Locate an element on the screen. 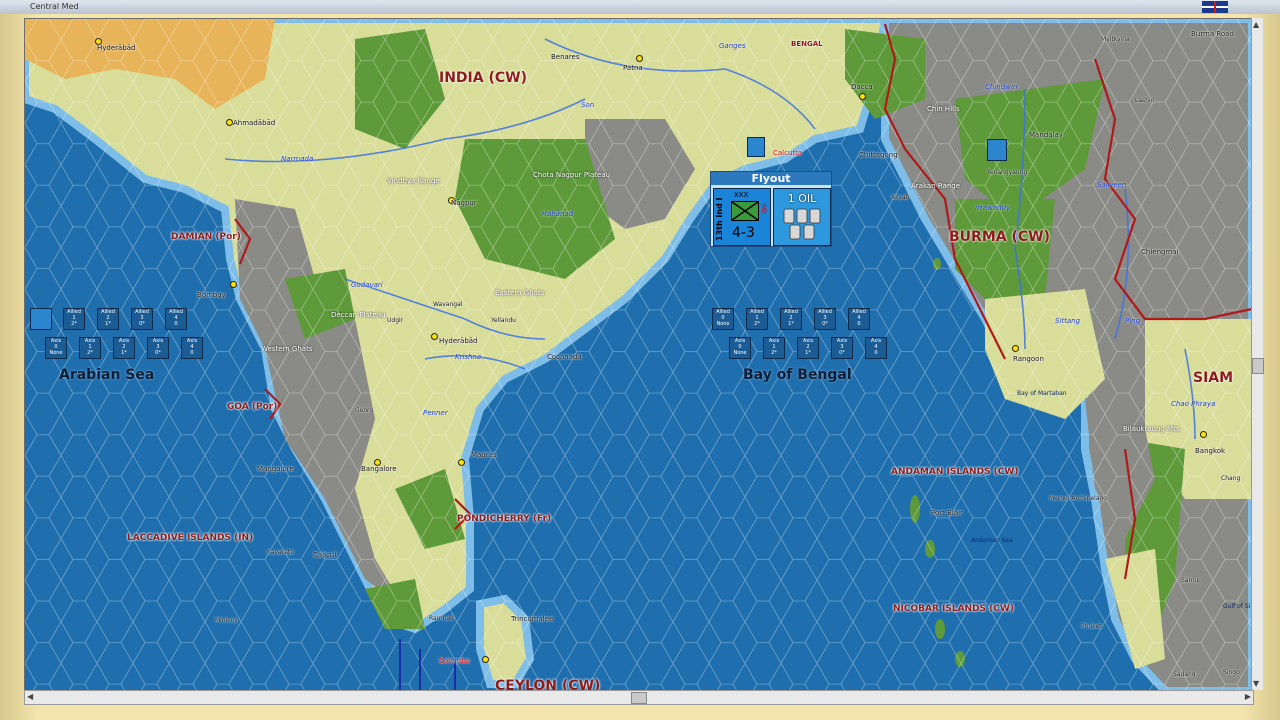  city-label: Myitkyina is located at coordinates (1115, 39).